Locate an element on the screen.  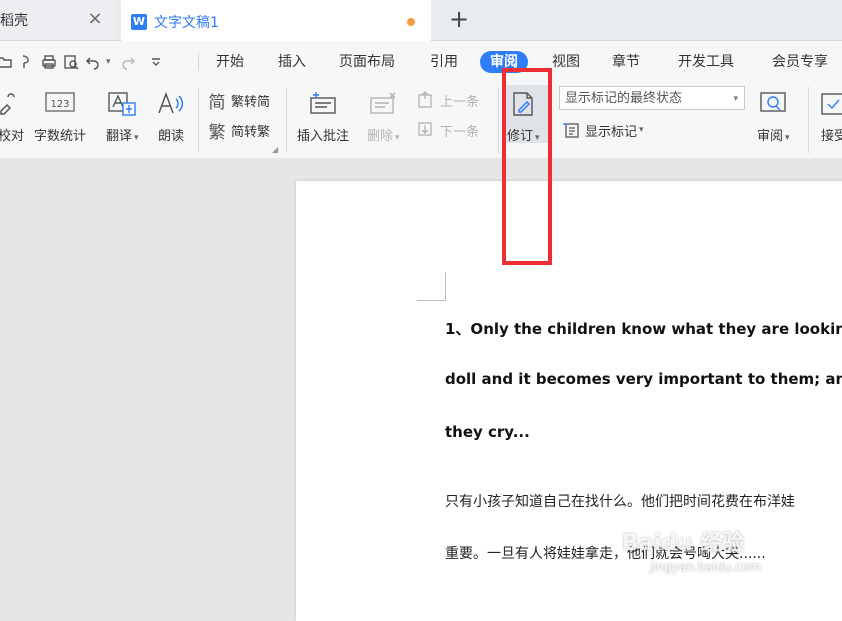
markup-display-value: 显示标记的最终状态 is located at coordinates (624, 98).